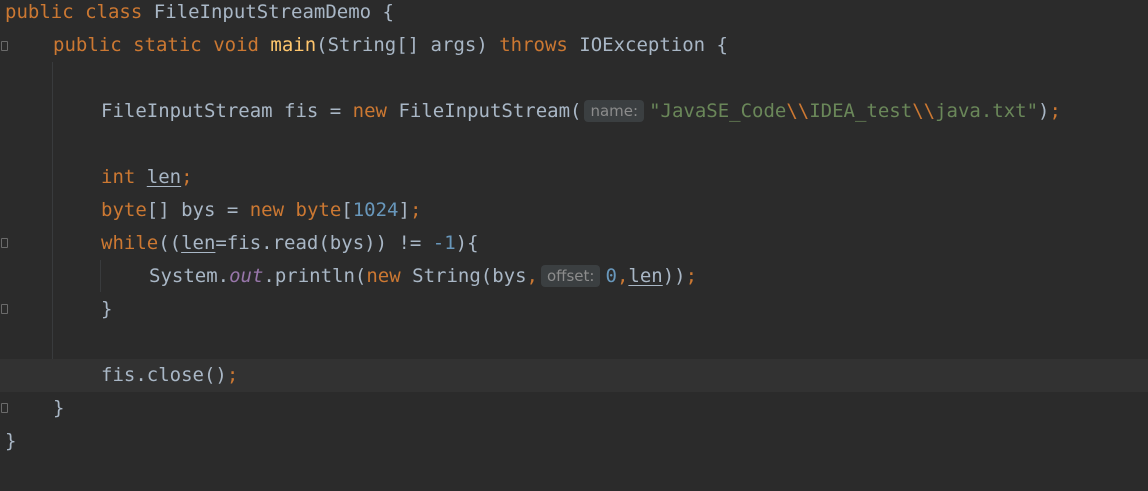 The width and height of the screenshot is (1148, 491). Describe the element at coordinates (987, 111) in the screenshot. I see `string-literal: java.txt"` at that location.